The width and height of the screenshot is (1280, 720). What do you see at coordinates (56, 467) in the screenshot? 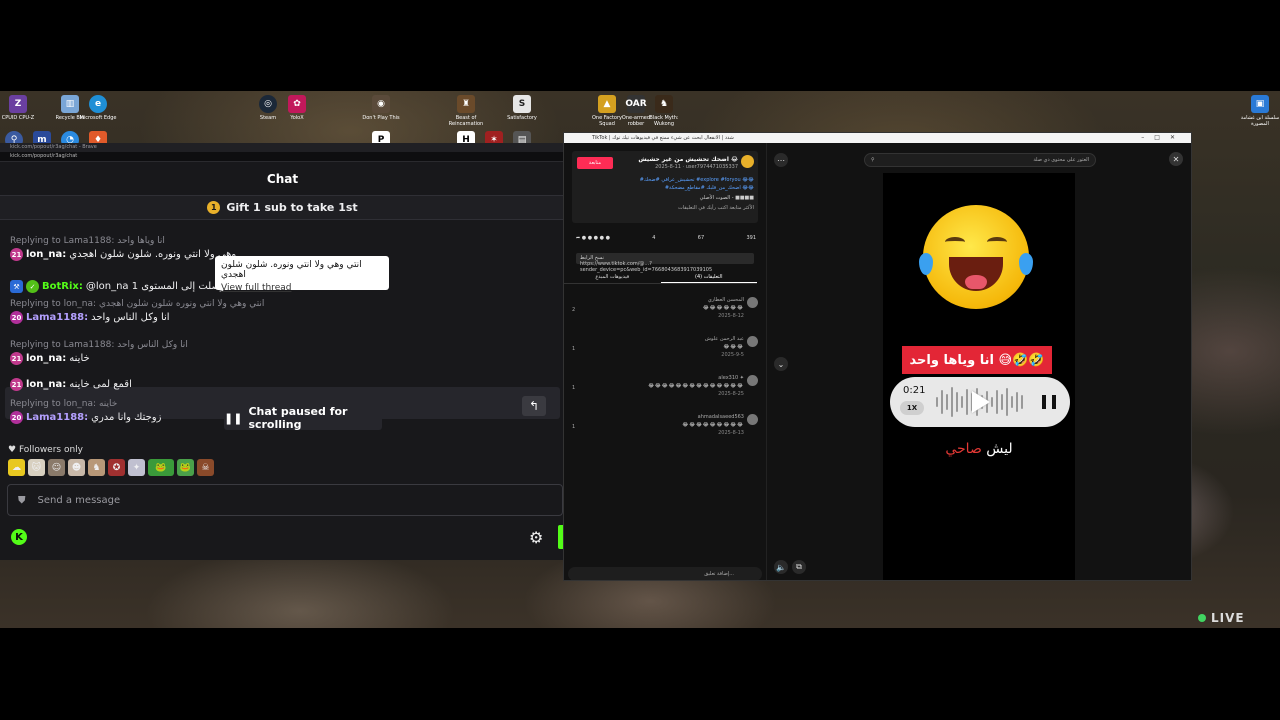
I see `emote: ☺` at bounding box center [56, 467].